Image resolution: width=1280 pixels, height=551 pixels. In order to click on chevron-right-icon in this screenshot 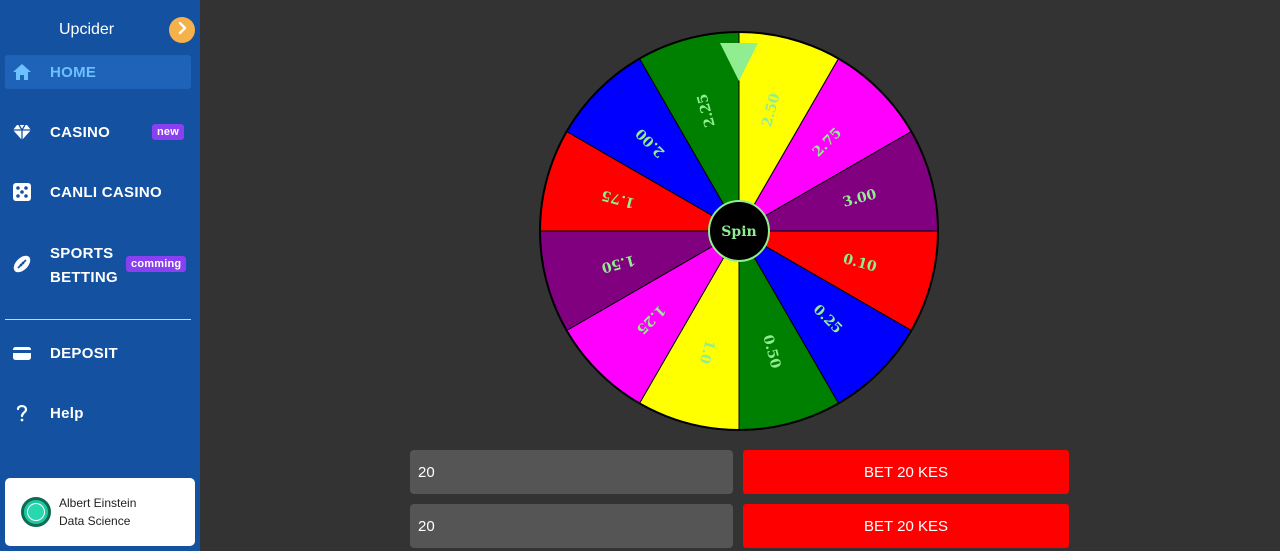, I will do `click(182, 30)`.